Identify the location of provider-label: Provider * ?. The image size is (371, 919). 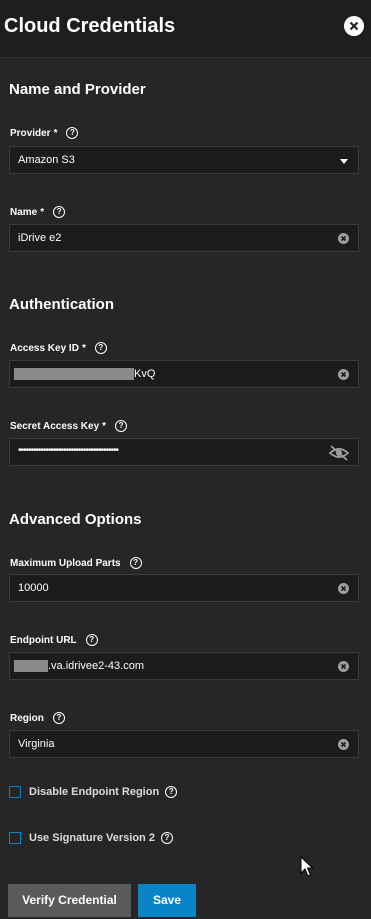
(44, 133).